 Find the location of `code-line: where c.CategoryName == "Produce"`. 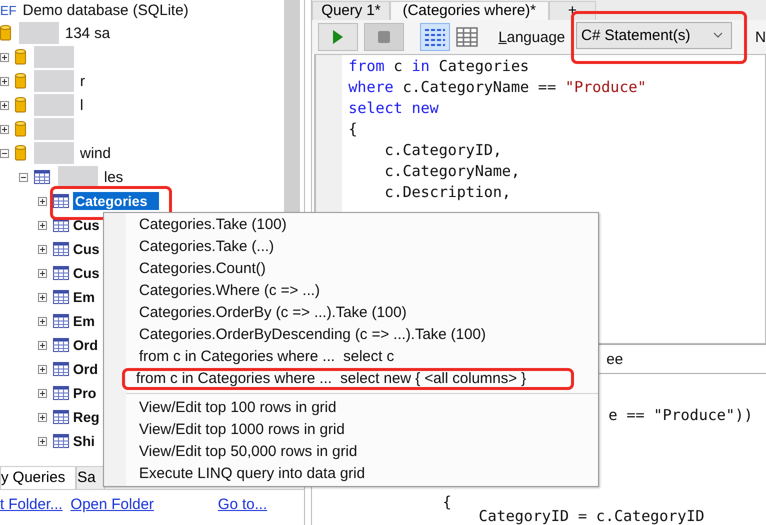

code-line: where c.CategoryName == "Produce" is located at coordinates (497, 87).